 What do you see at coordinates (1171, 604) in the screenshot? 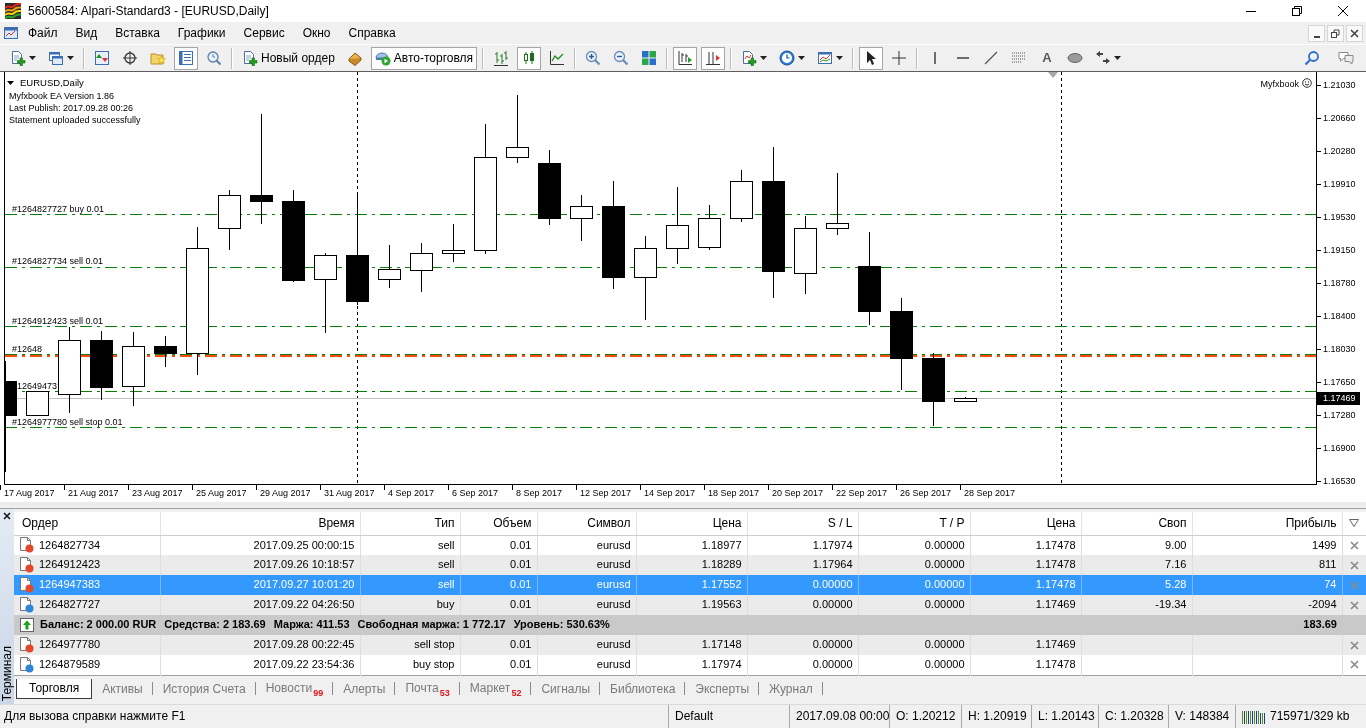
I see `table-cell: -19.34` at bounding box center [1171, 604].